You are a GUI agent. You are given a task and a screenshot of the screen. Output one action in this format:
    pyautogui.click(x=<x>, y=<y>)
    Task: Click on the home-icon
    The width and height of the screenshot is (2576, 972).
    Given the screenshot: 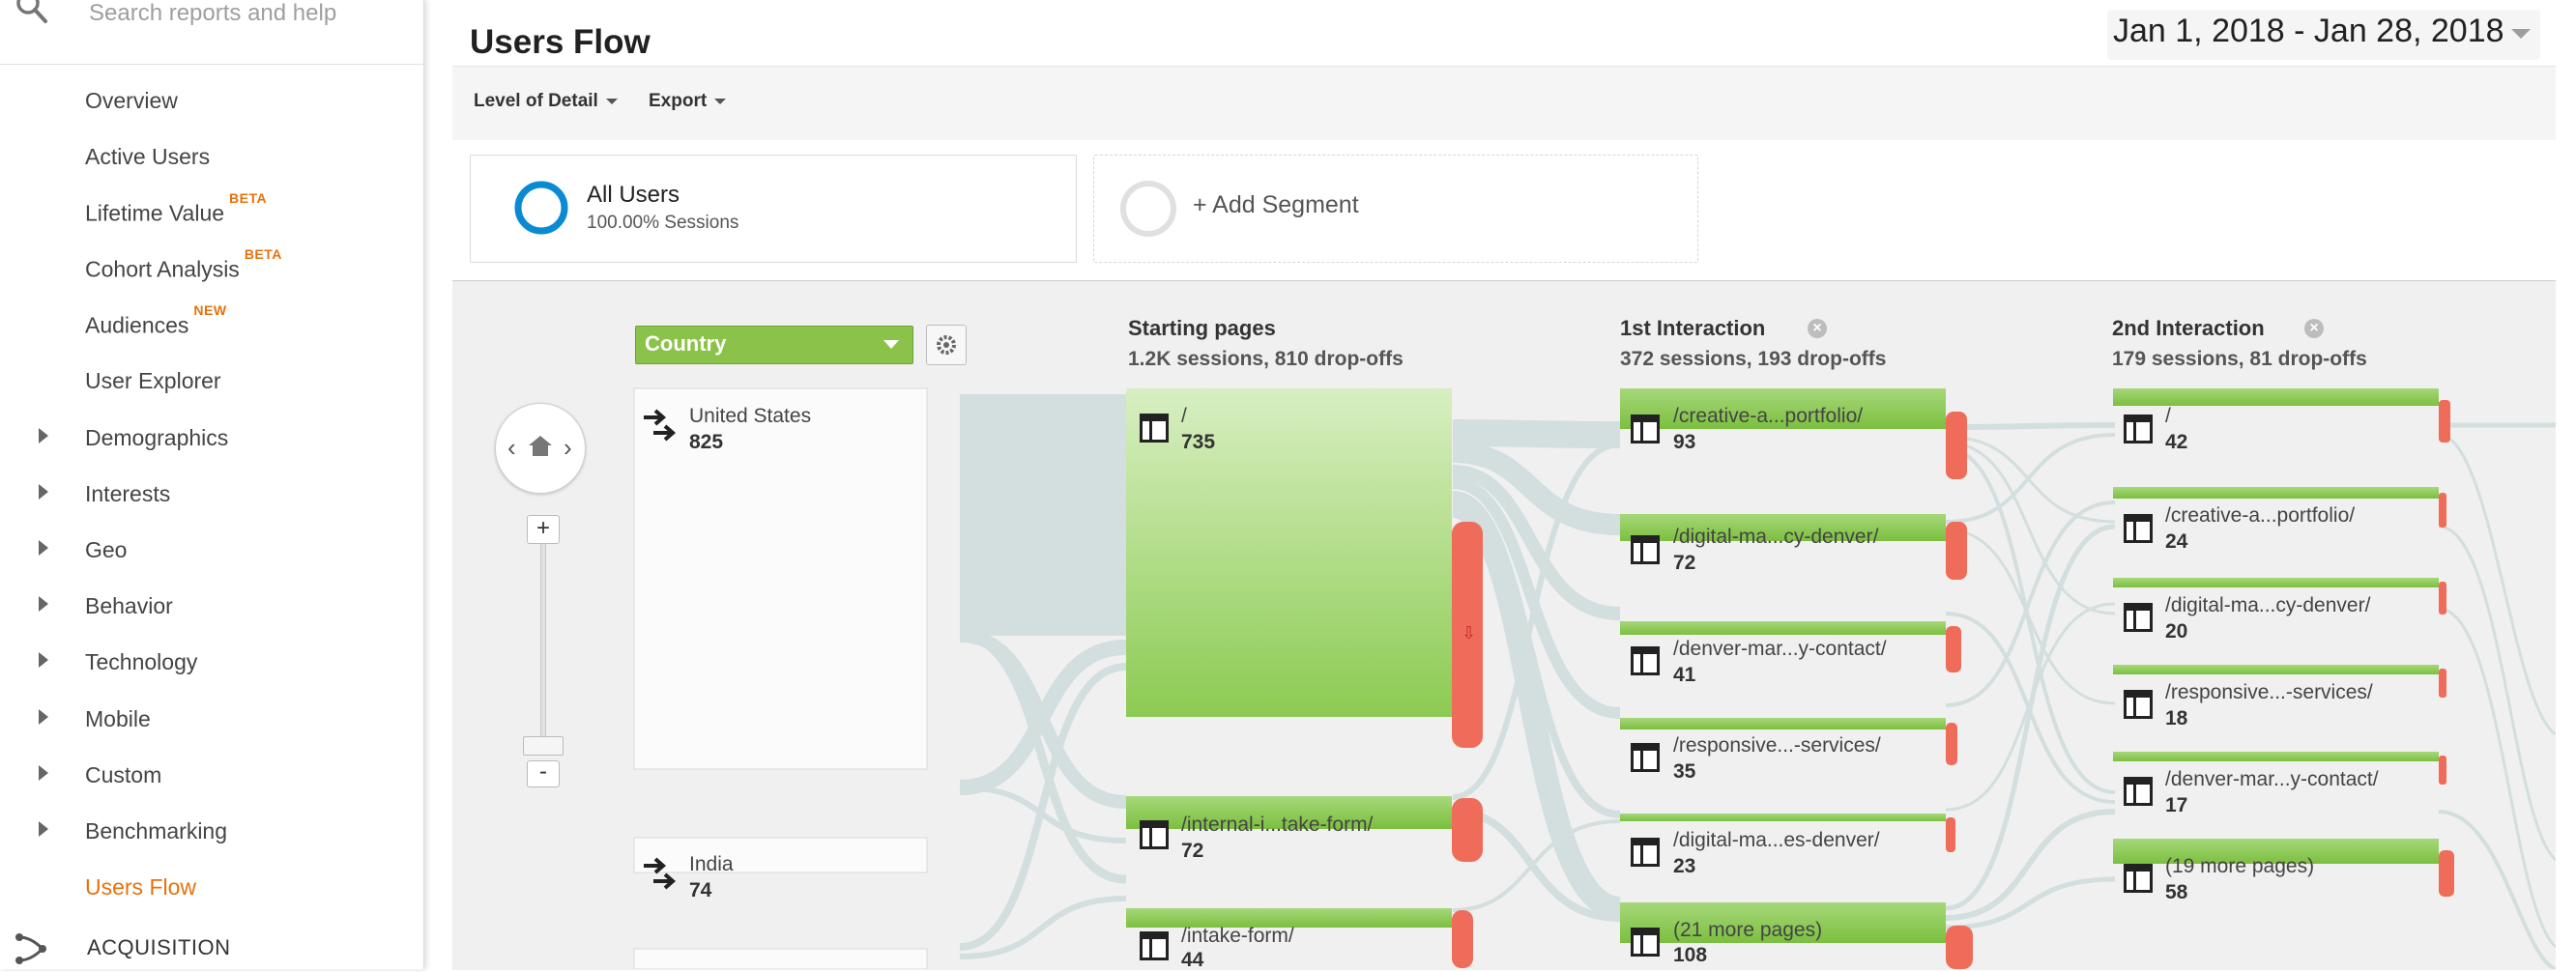 What is the action you would take?
    pyautogui.click(x=540, y=445)
    